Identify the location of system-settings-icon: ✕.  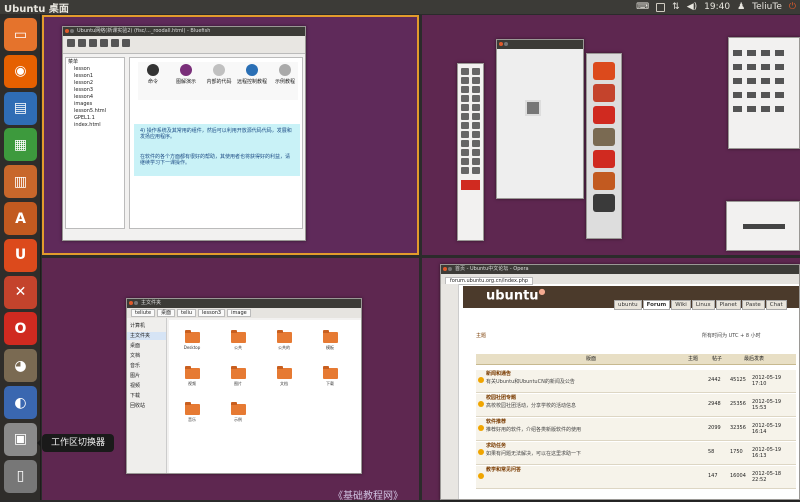
(20, 292).